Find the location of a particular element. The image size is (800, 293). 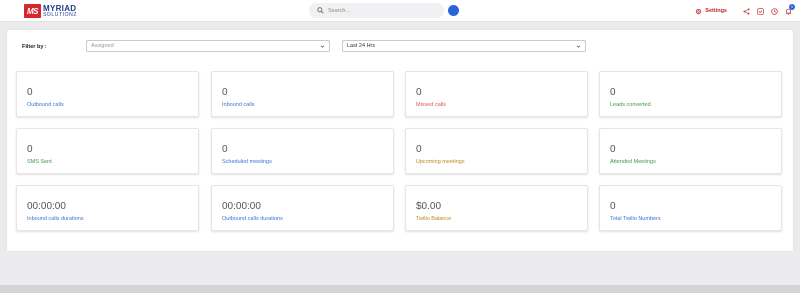

stat-label: Upcoming meetings is located at coordinates (440, 162).